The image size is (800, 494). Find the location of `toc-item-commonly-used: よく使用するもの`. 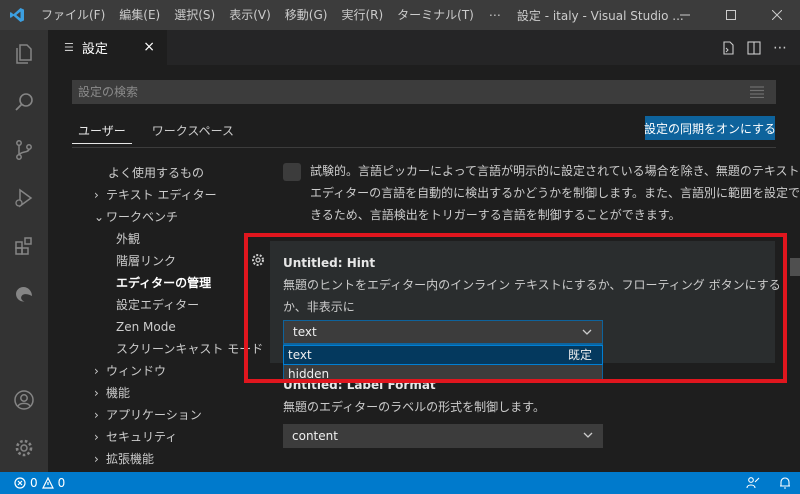

toc-item-commonly-used: よく使用するもの is located at coordinates (156, 173).